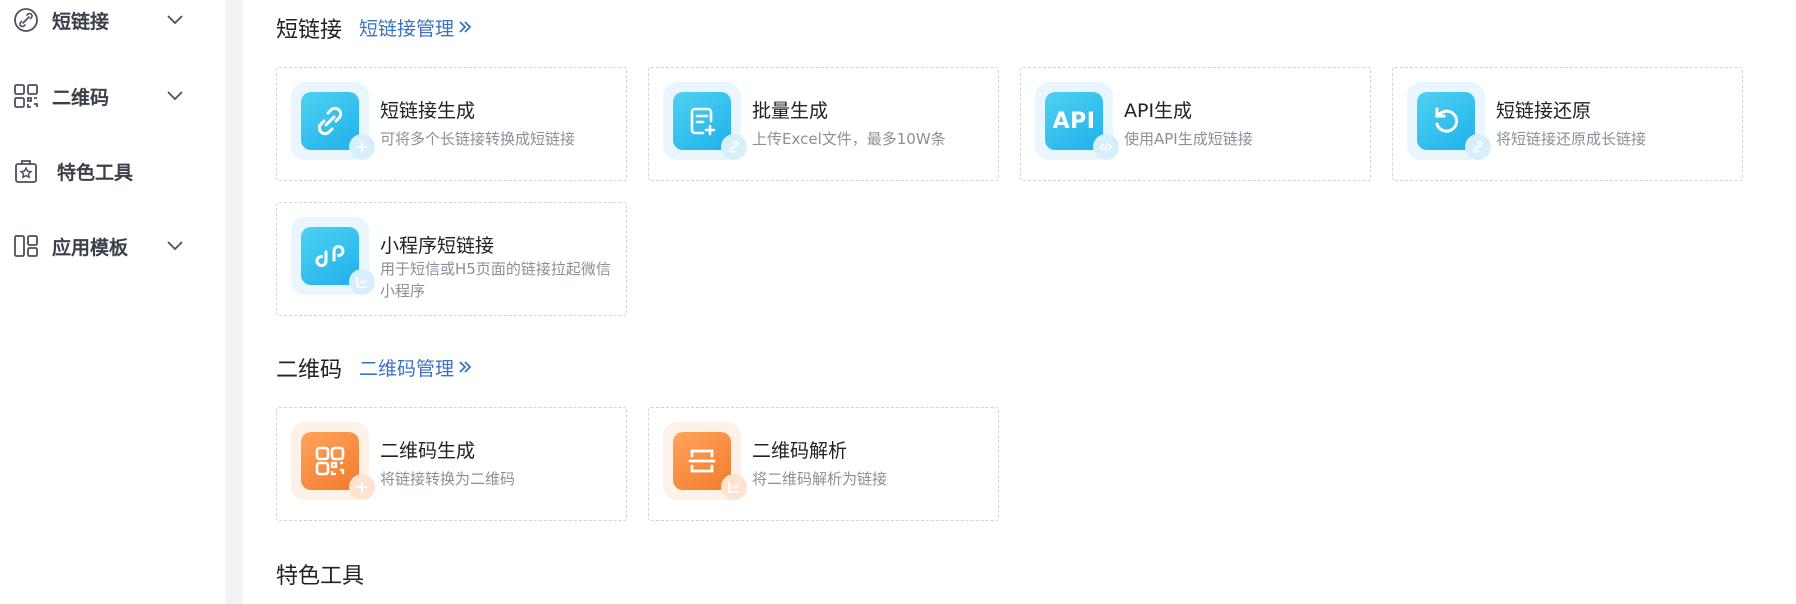  What do you see at coordinates (849, 139) in the screenshot?
I see `card-desc: 上传Excel文件，最多10W条` at bounding box center [849, 139].